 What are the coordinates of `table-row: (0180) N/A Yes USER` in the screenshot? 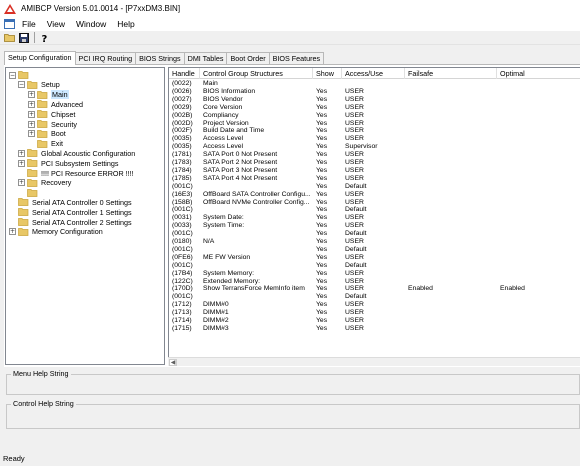 It's located at (374, 242).